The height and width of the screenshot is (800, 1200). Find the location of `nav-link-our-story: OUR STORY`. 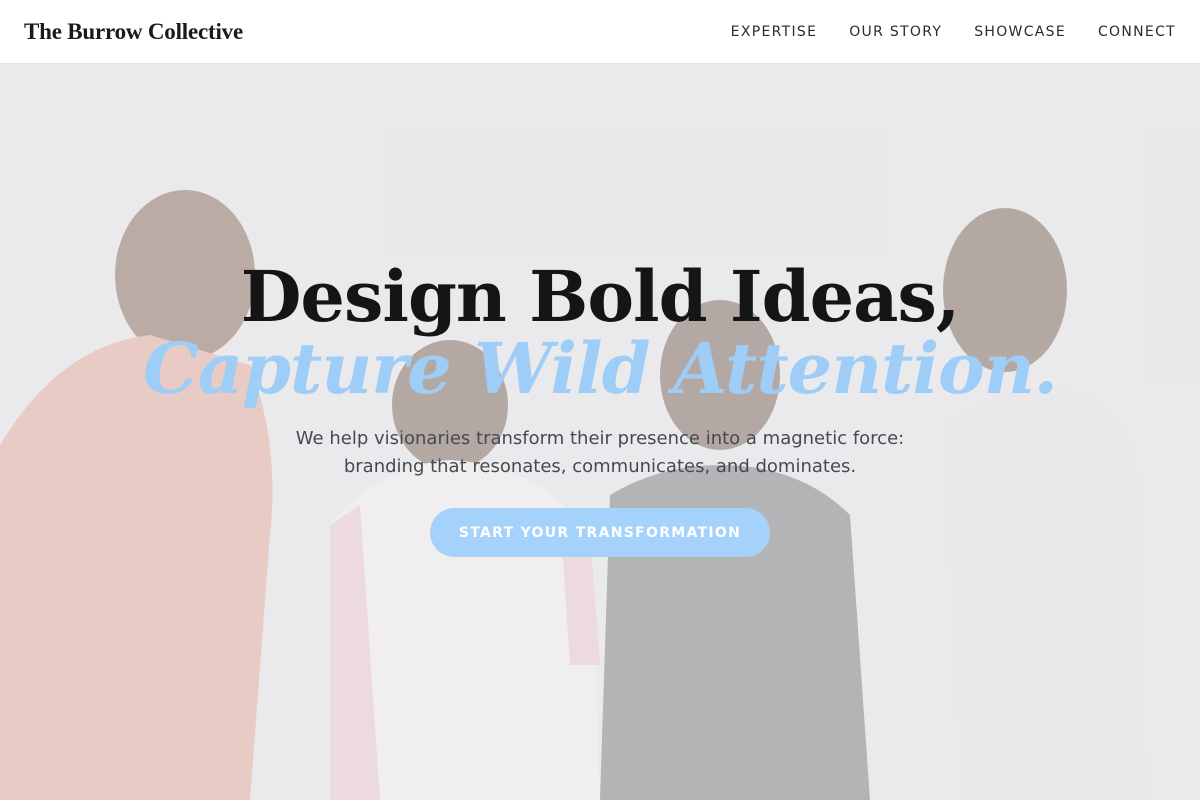

nav-link-our-story: OUR STORY is located at coordinates (895, 32).